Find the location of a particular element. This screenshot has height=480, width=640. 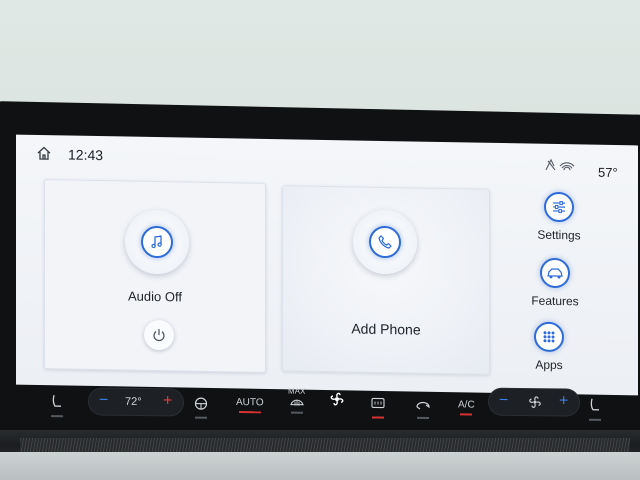

apps-button: Apps is located at coordinates (549, 350).